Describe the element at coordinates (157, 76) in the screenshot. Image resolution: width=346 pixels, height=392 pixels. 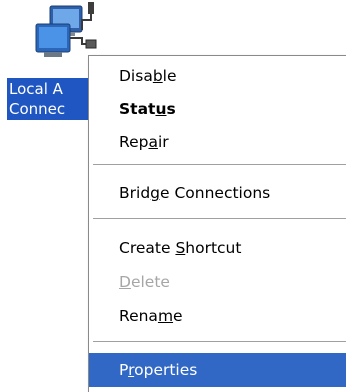
I see `menu-hotkey: b` at that location.